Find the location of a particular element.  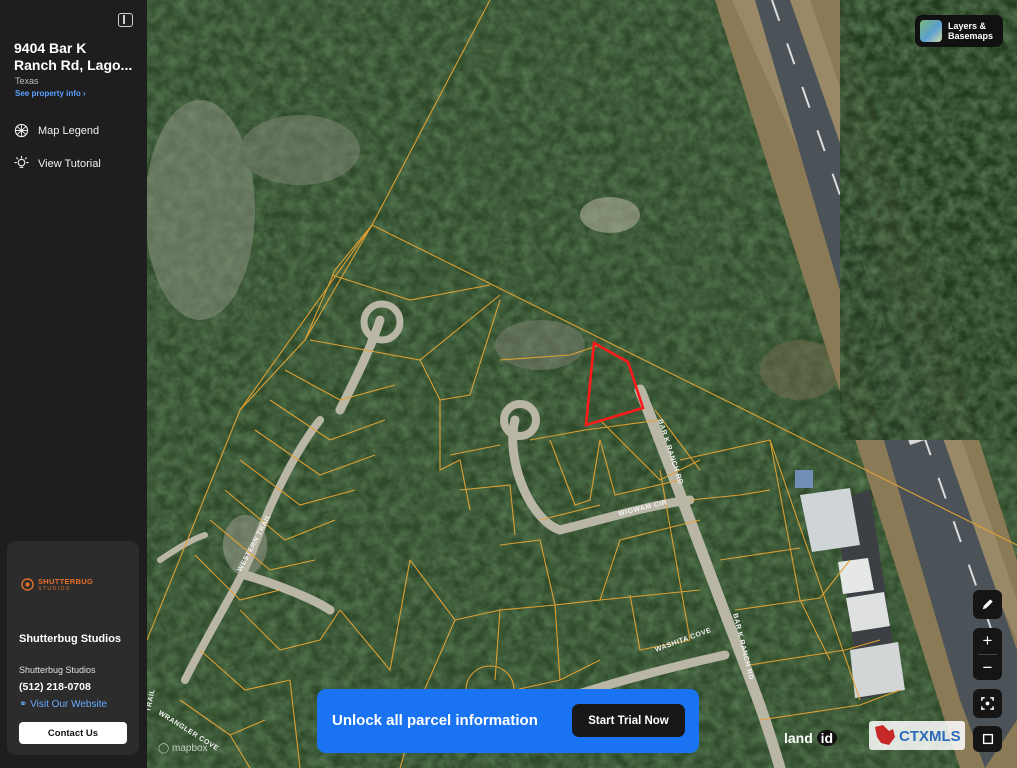

focus-frame-icon is located at coordinates (987, 703).